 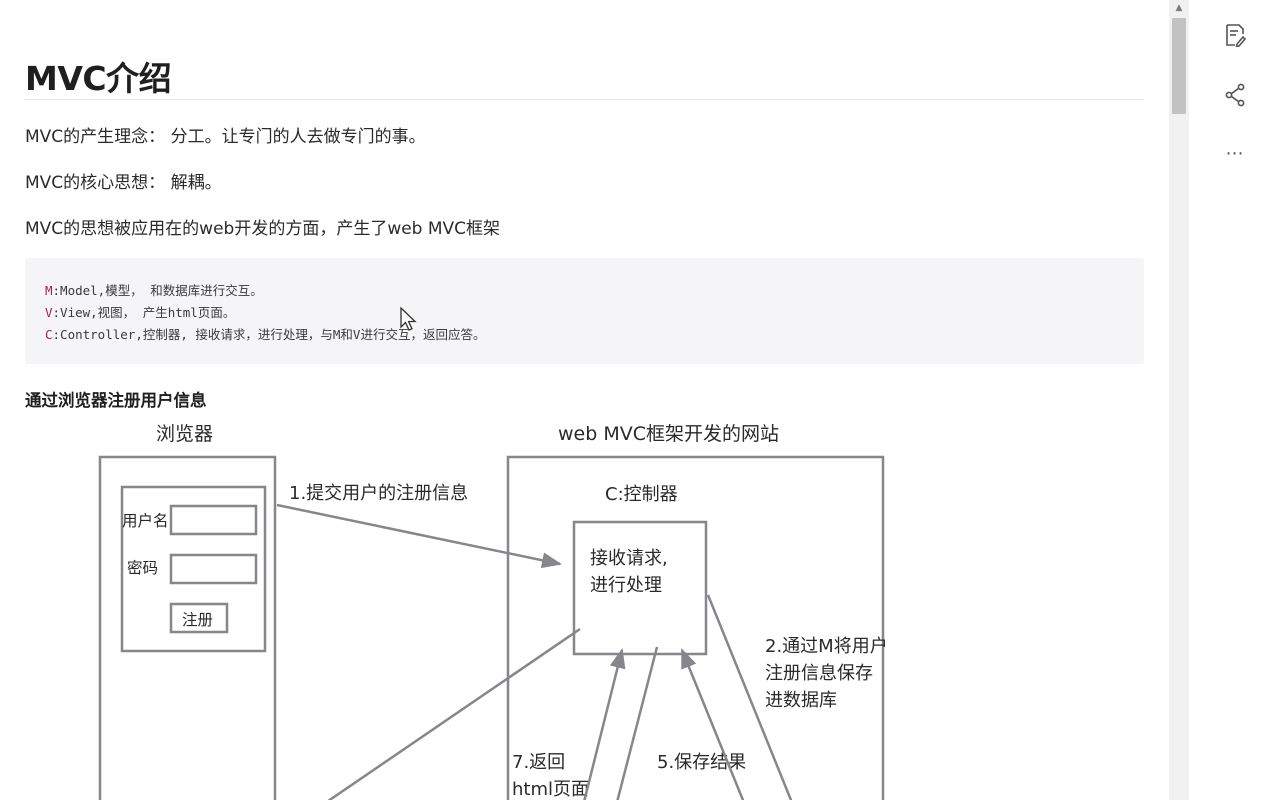 I want to click on browser-title: 浏览器, so click(x=184, y=434).